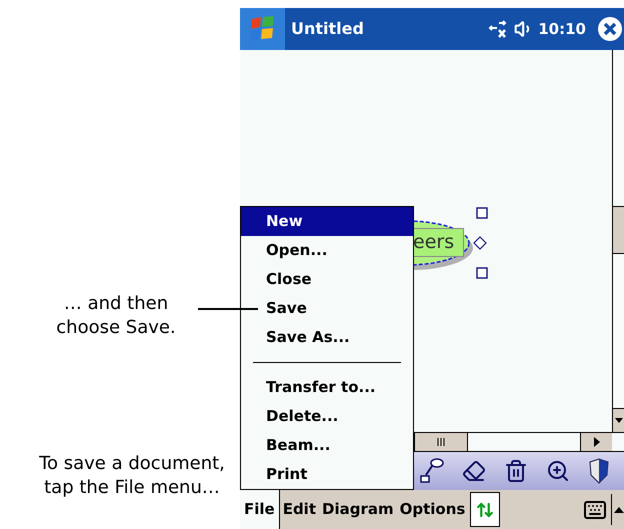 Image resolution: width=624 pixels, height=529 pixels. I want to click on close-icon, so click(610, 29).